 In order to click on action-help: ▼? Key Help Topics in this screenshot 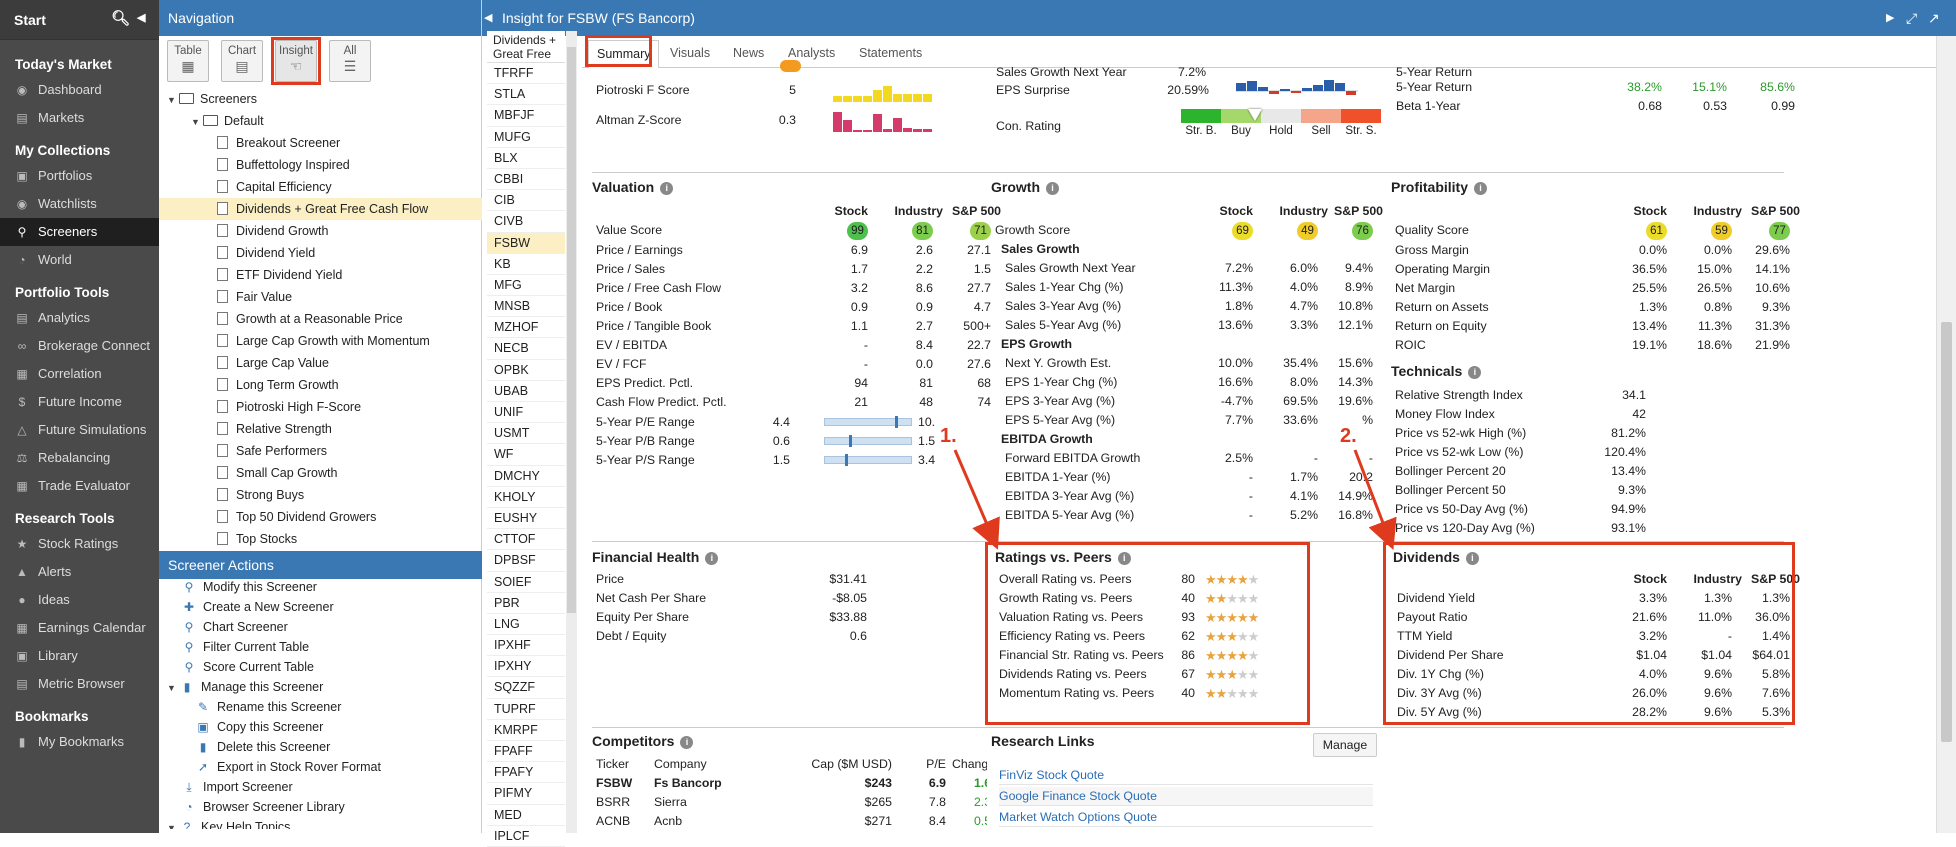, I will do `click(320, 823)`.